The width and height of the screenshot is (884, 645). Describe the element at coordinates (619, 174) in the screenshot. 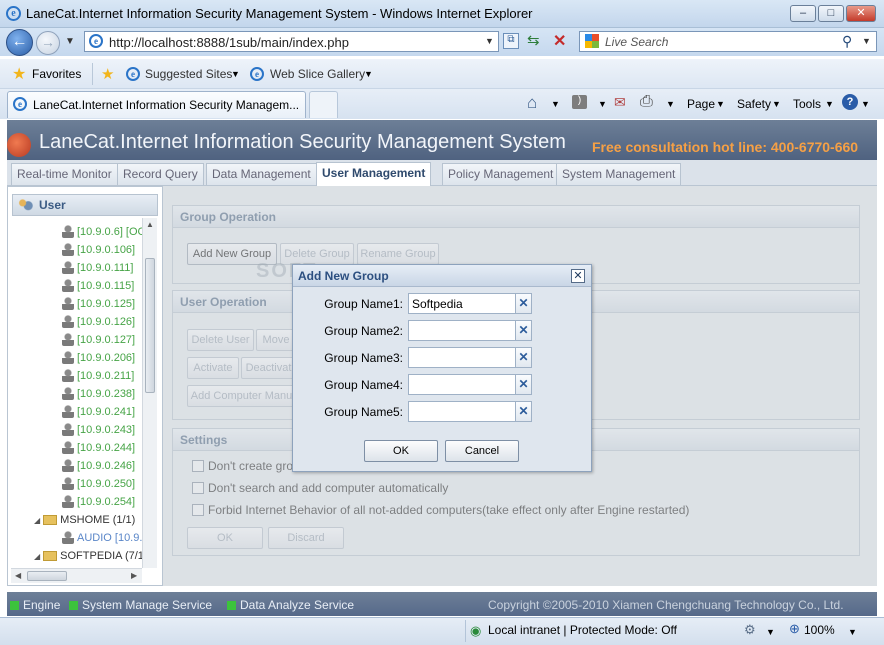

I see `tab-system-management: System Management` at that location.